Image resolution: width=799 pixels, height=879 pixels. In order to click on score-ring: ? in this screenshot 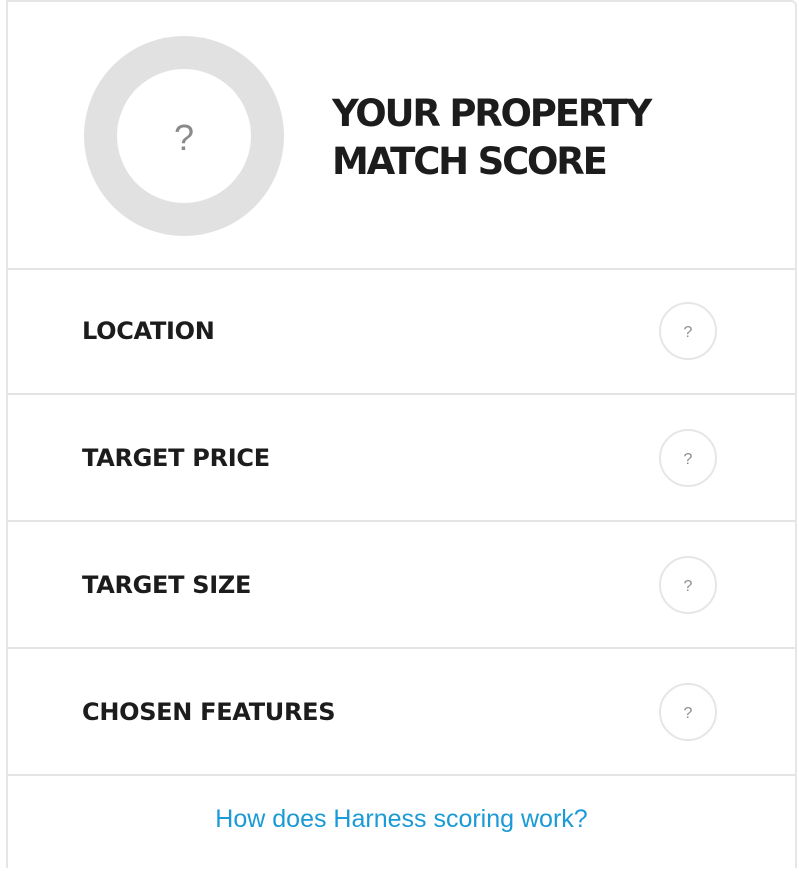, I will do `click(184, 136)`.